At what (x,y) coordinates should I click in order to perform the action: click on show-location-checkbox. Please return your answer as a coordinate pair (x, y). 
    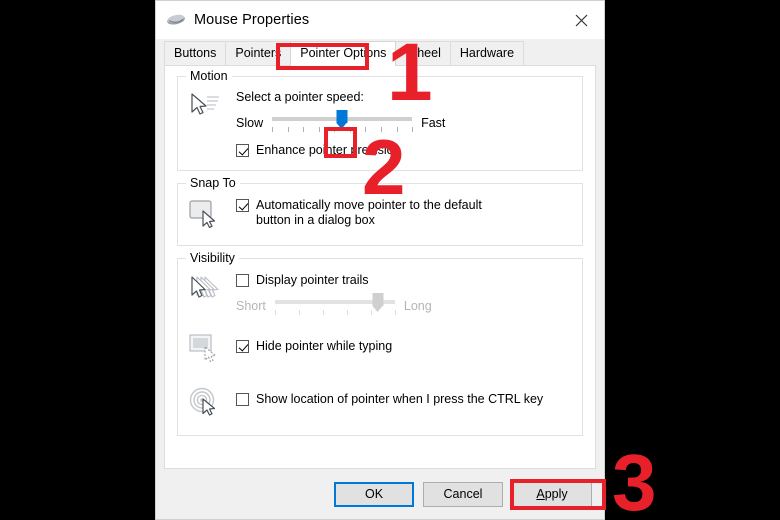
    Looking at the image, I should click on (242, 399).